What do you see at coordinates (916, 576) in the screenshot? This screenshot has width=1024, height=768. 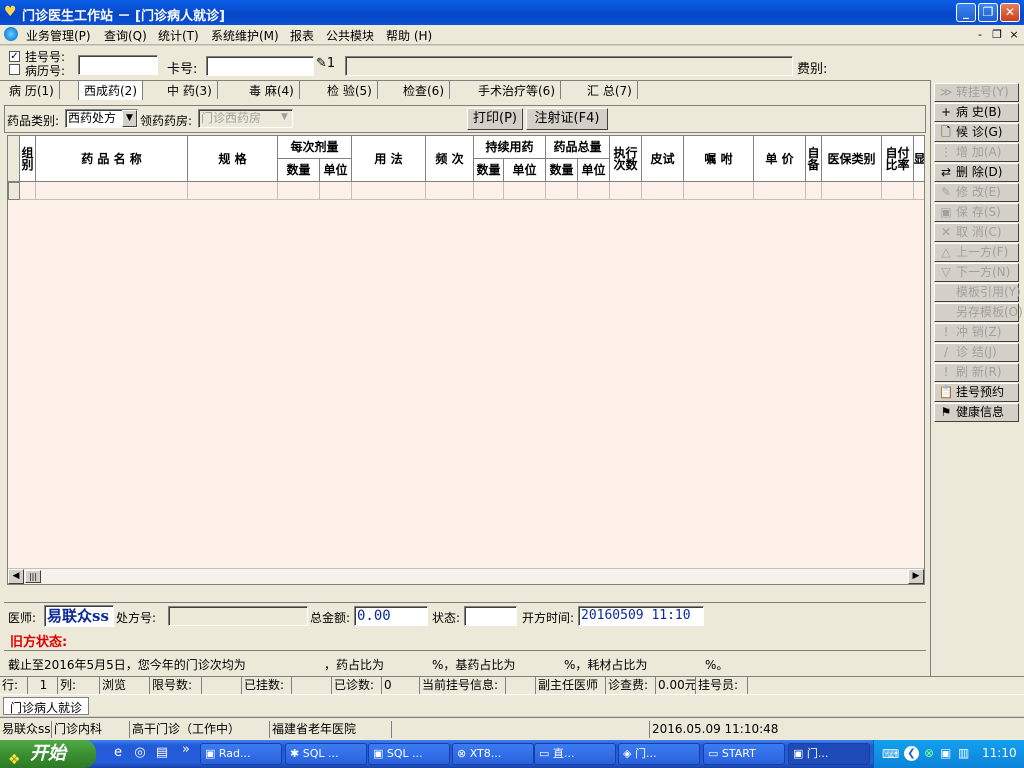 I see `scroll-right-icon: ▶` at bounding box center [916, 576].